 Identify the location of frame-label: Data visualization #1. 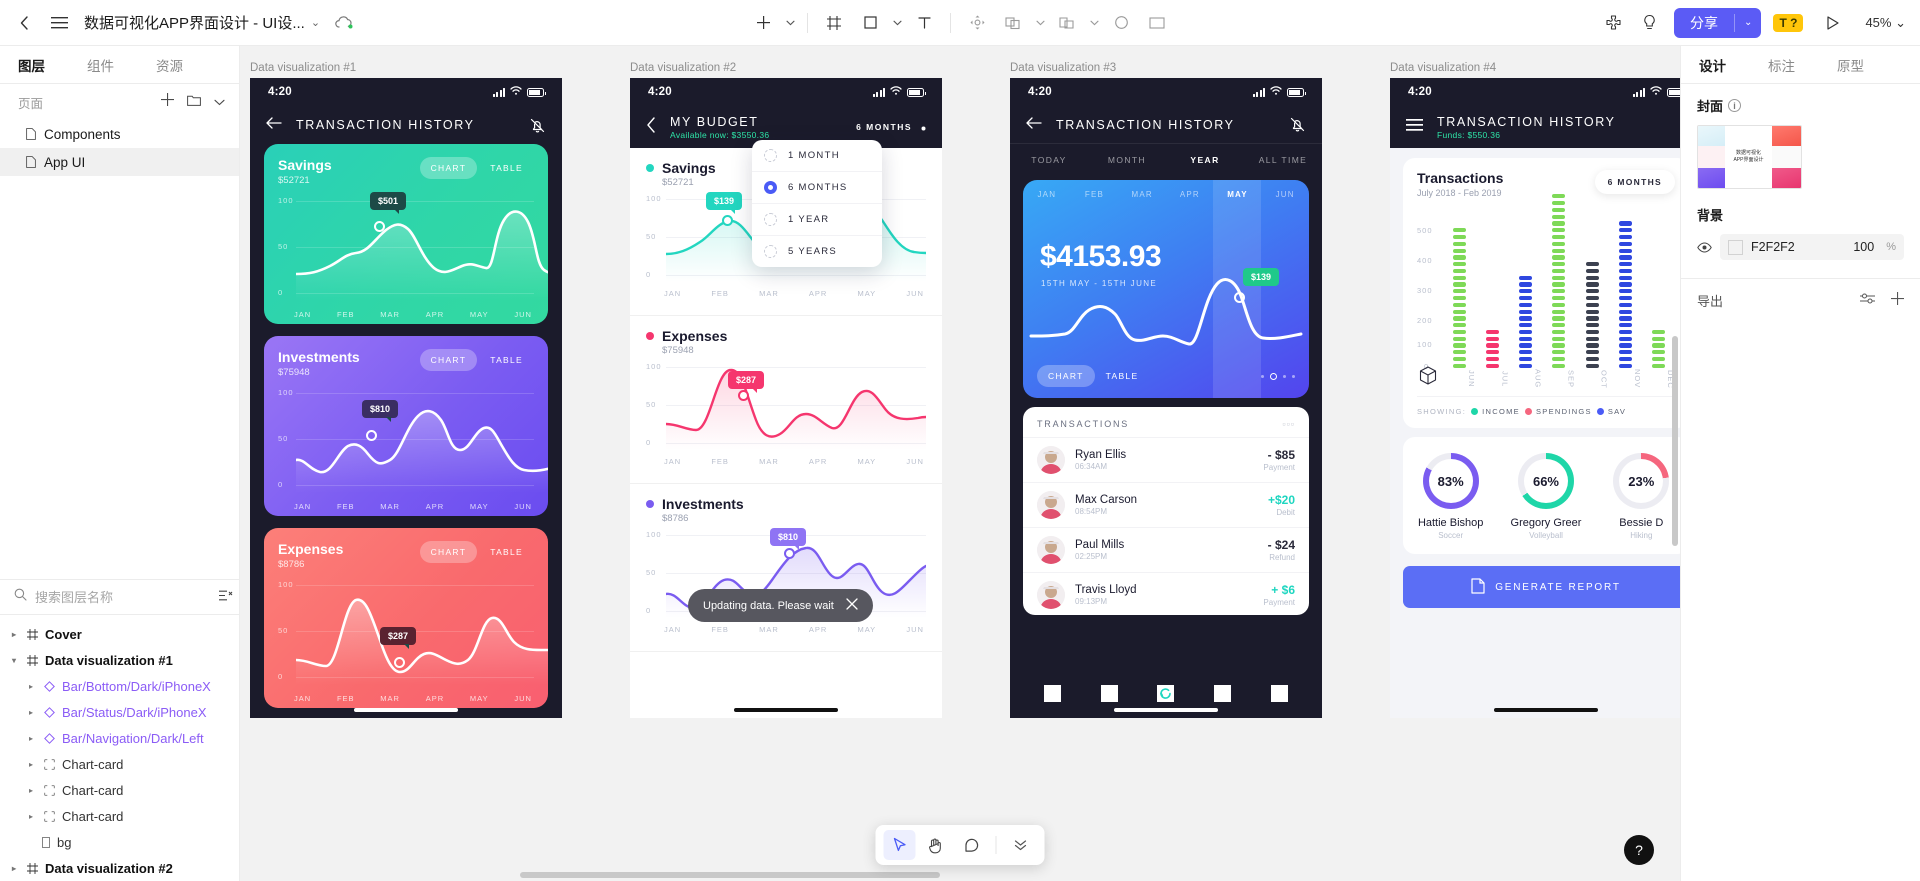
(406, 68).